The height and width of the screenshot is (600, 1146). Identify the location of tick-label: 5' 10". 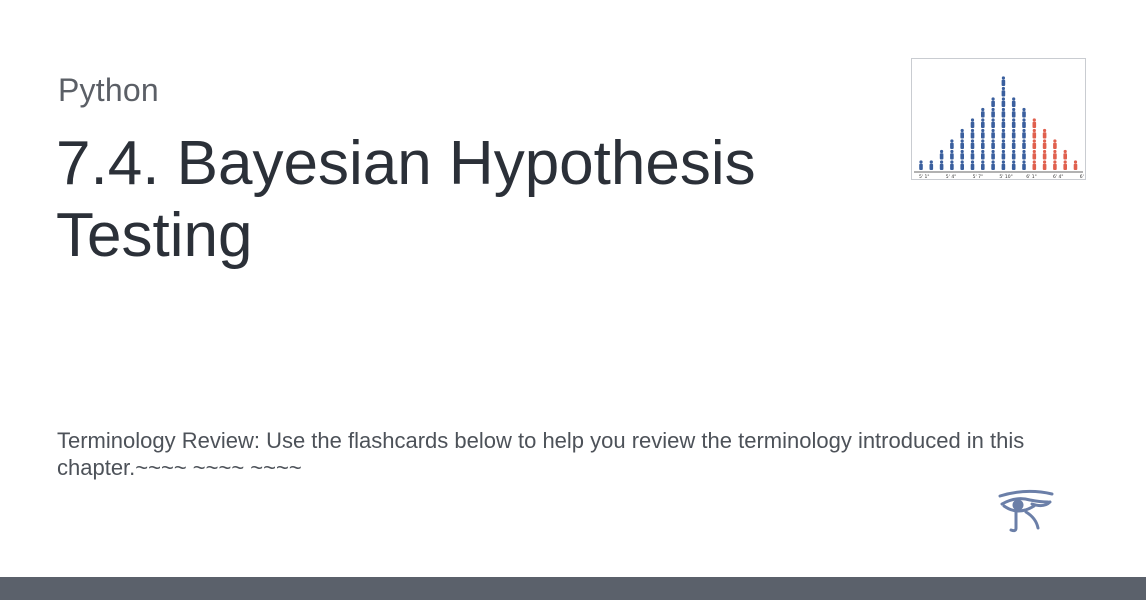
(1005, 176).